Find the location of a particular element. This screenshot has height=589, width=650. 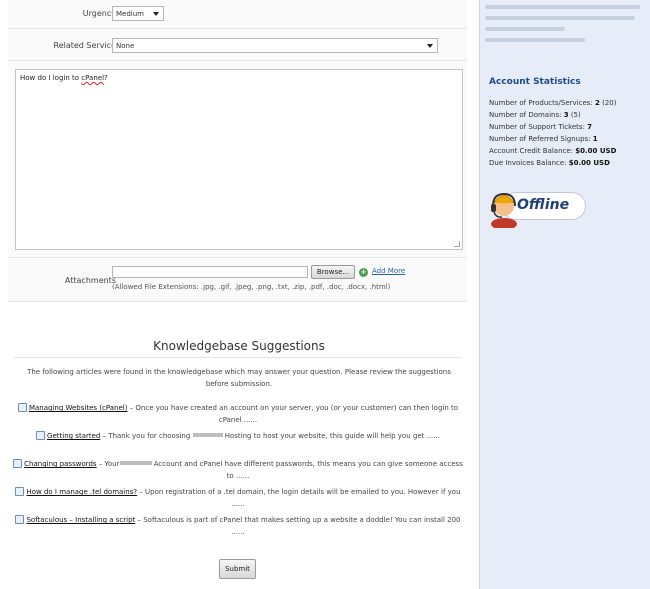

submit-button: Submit is located at coordinates (237, 569).